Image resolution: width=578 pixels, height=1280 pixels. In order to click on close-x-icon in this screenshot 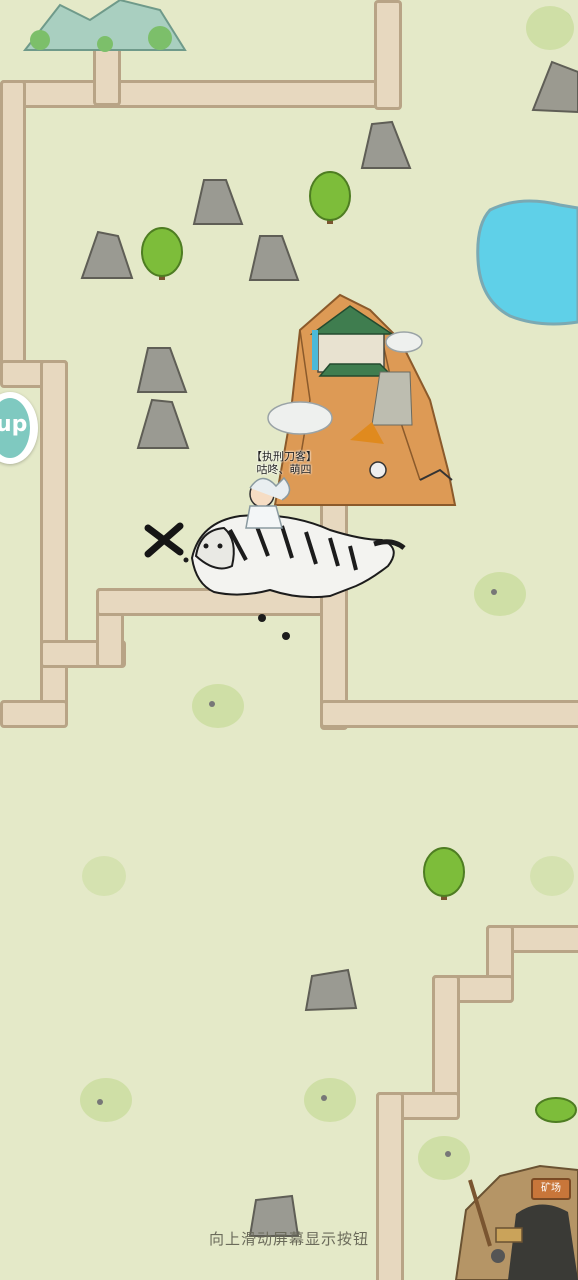, I will do `click(164, 540)`.